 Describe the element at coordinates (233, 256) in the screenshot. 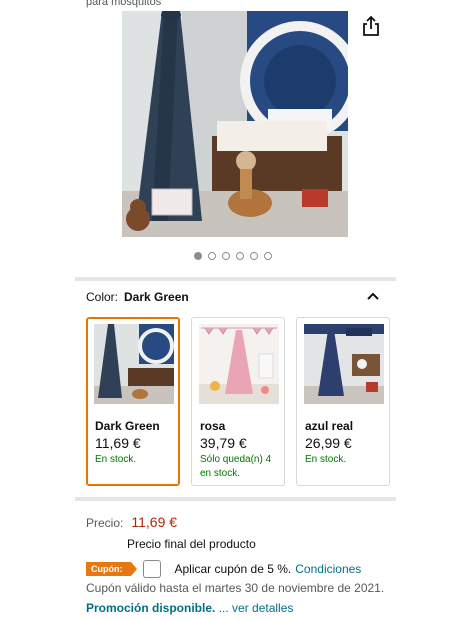

I see `image-pagination` at that location.